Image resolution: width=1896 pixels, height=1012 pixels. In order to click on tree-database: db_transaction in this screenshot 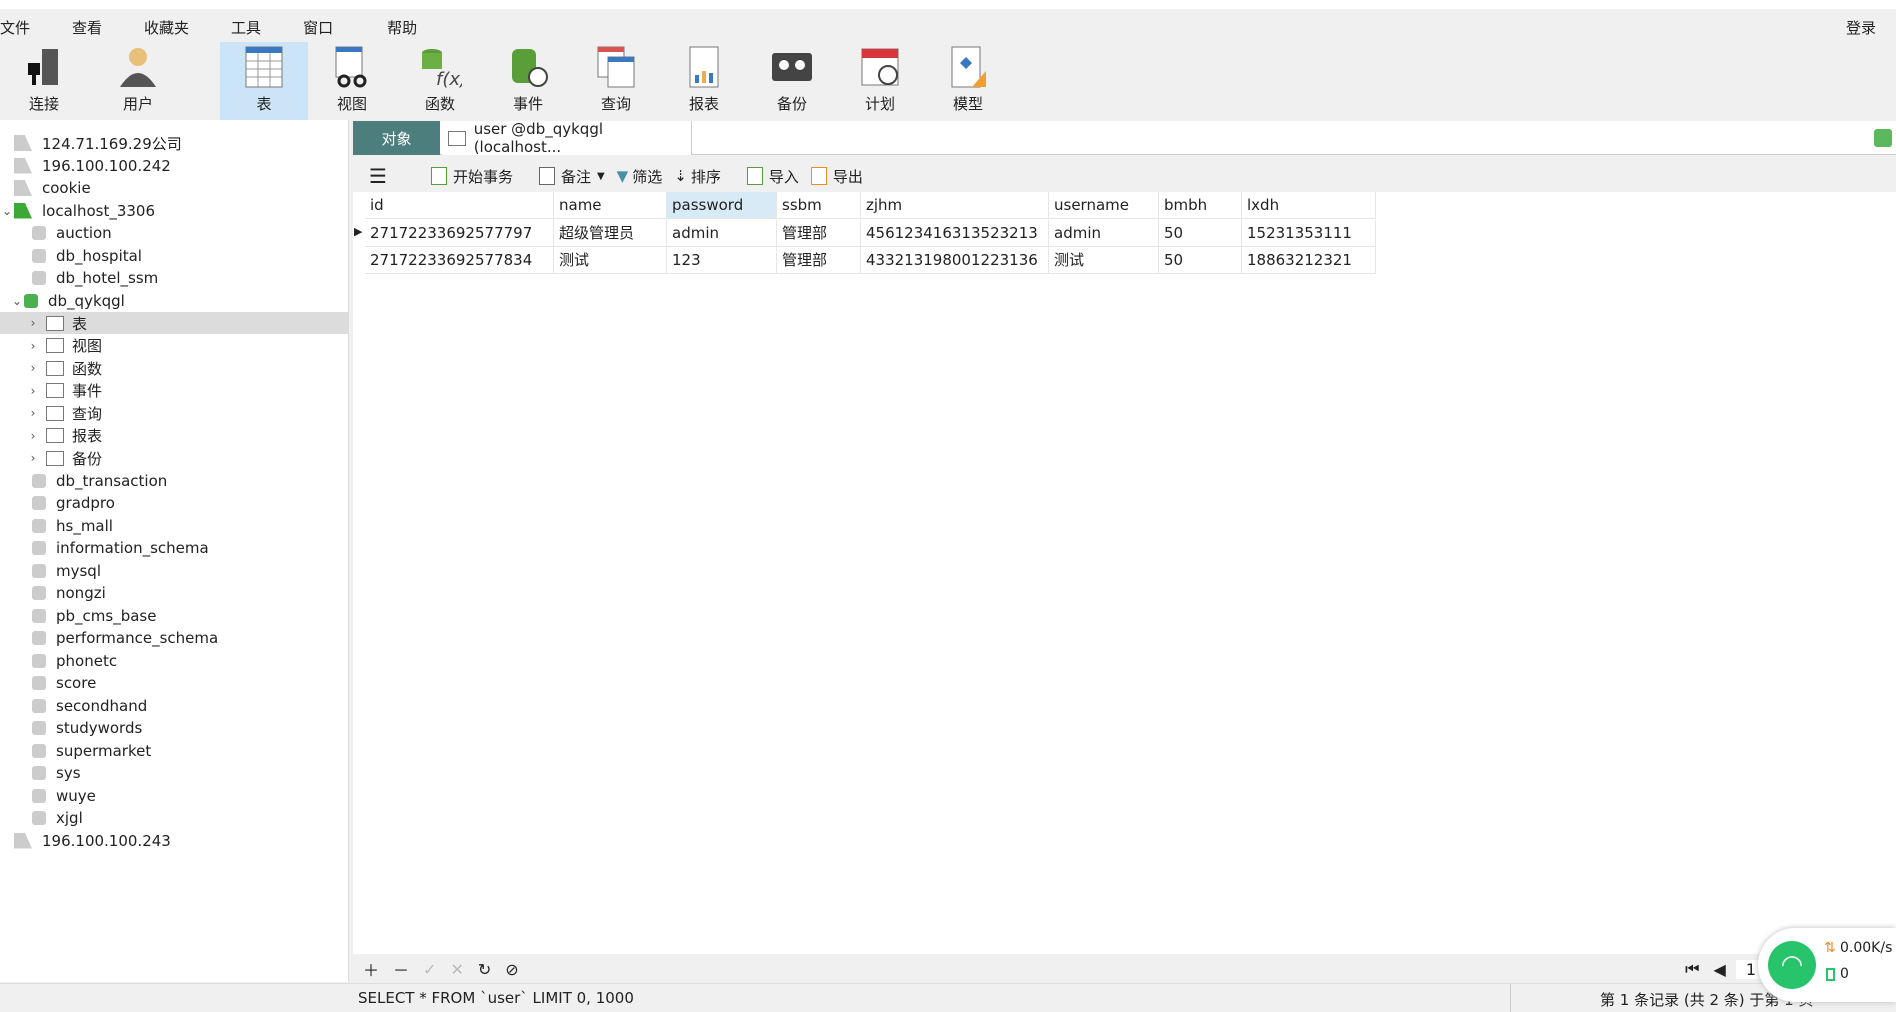, I will do `click(174, 481)`.